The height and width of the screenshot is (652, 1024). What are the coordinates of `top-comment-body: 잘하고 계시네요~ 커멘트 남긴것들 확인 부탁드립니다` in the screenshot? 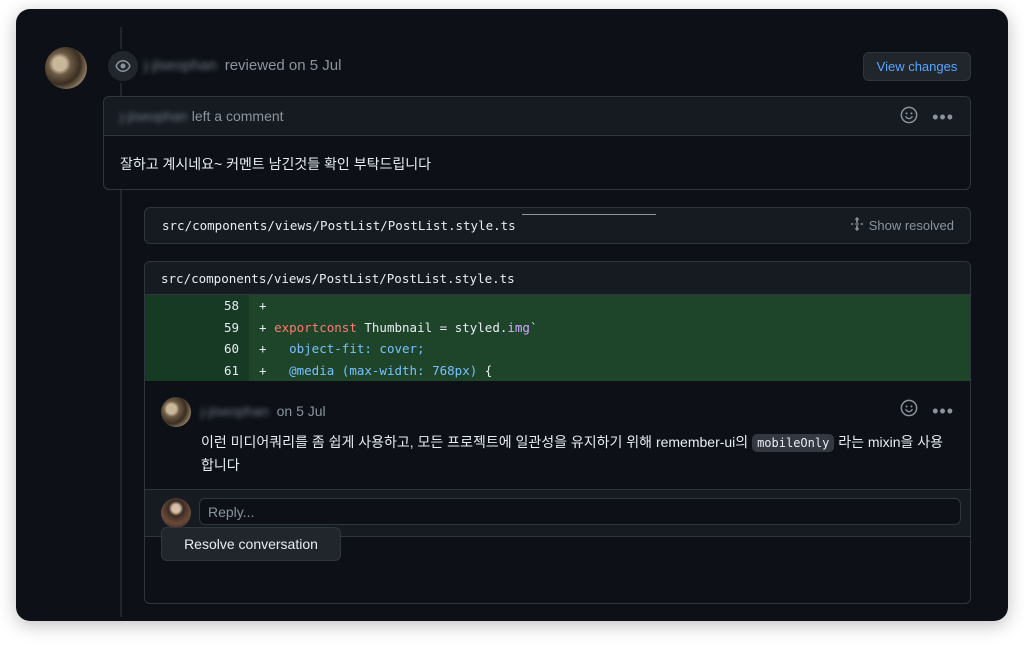 It's located at (275, 164).